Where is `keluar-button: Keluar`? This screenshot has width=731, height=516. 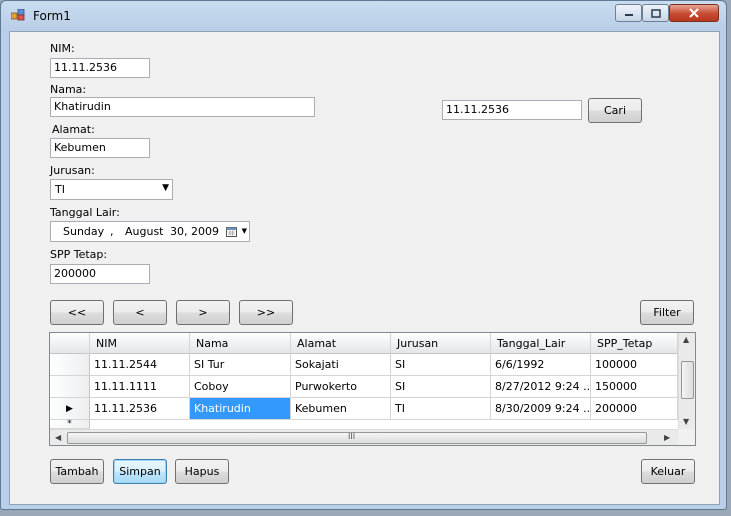 keluar-button: Keluar is located at coordinates (668, 471).